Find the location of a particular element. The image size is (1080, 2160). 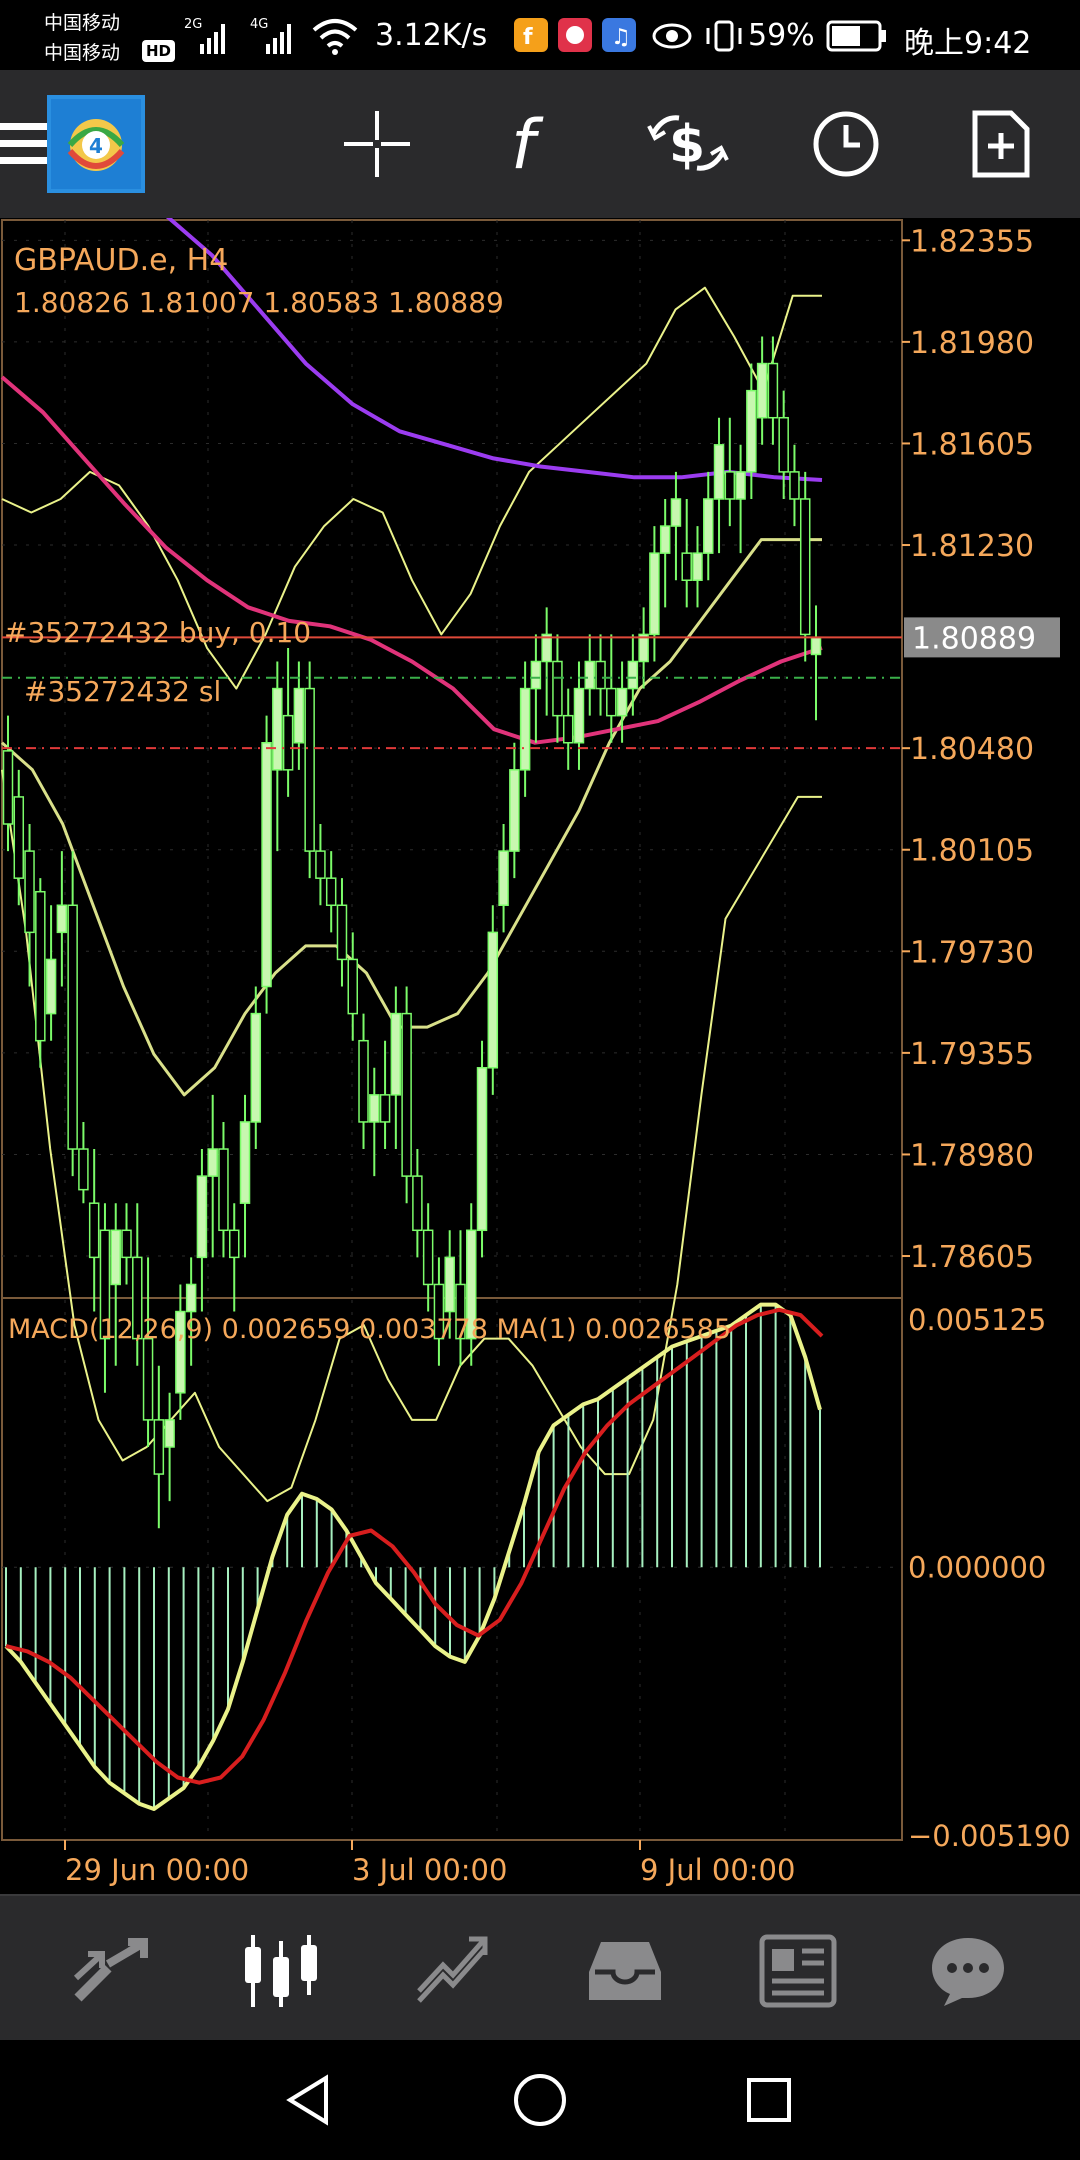

macd-axis-label: −0.005190 is located at coordinates (989, 1836).